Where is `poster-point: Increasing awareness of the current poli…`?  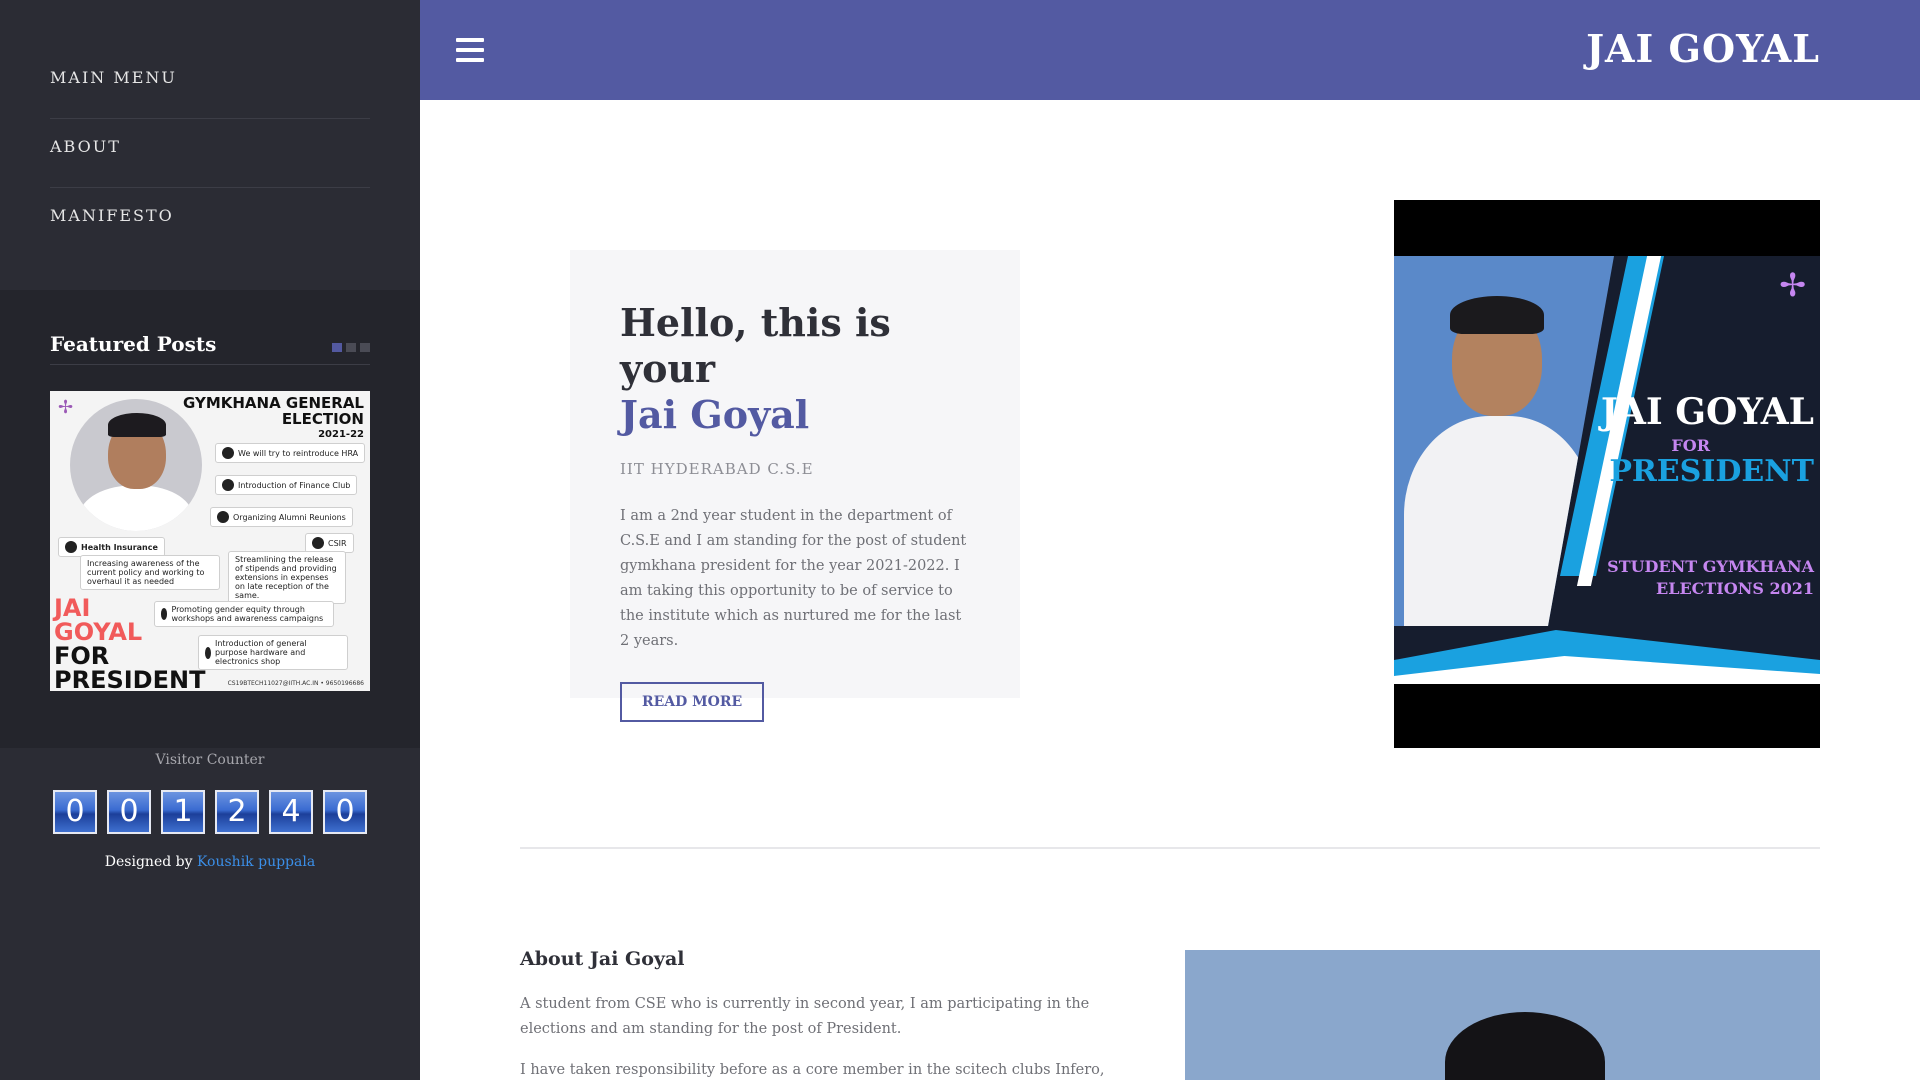 poster-point: Increasing awareness of the current poli… is located at coordinates (150, 572).